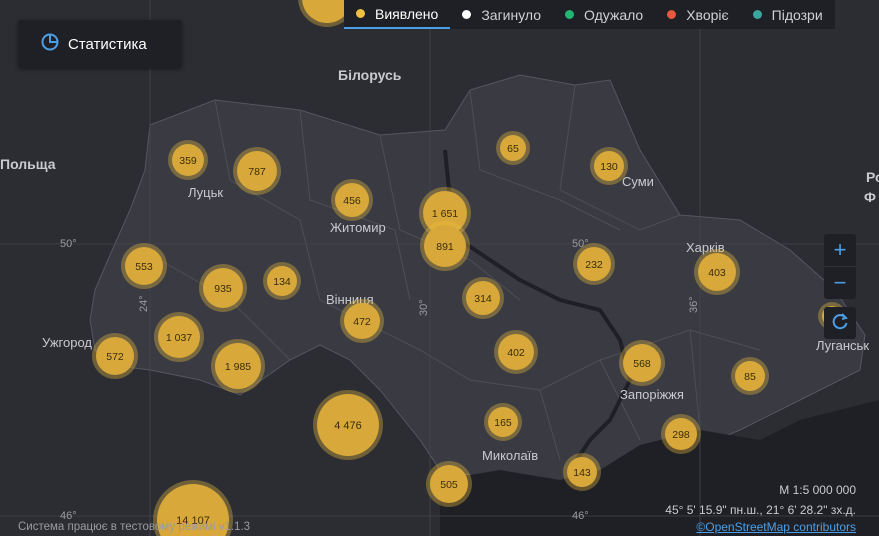 This screenshot has height=536, width=879. I want to click on cluster-count: 456, so click(352, 201).